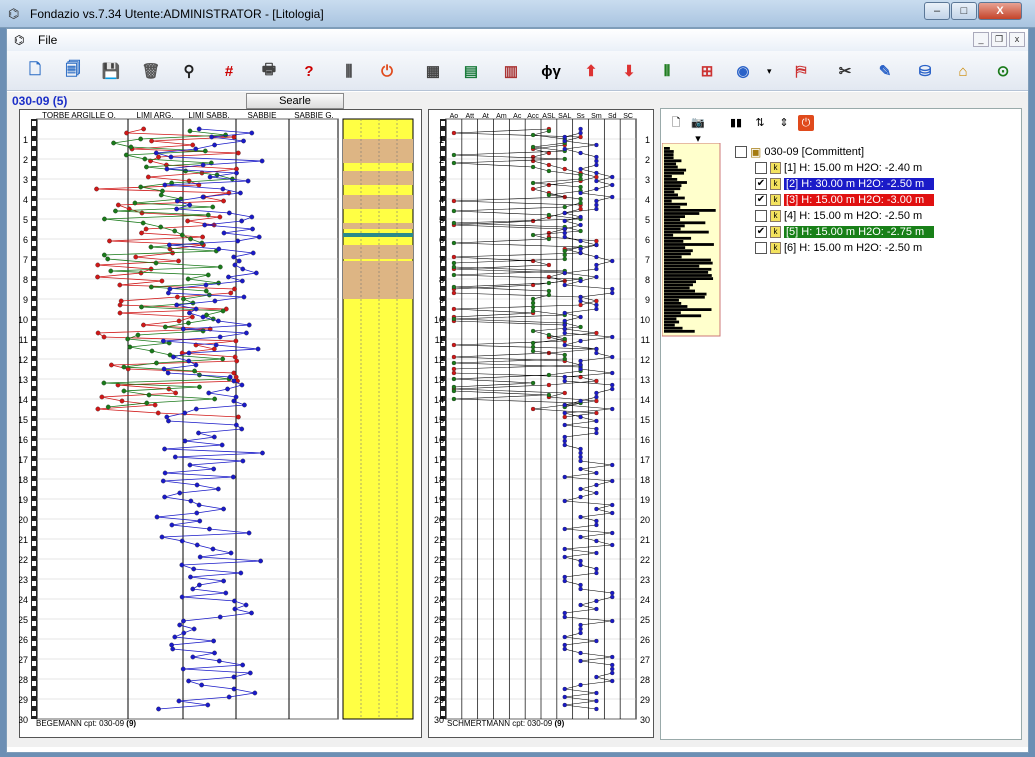 This screenshot has height=757, width=1035. Describe the element at coordinates (999, 39) in the screenshot. I see `mdi-restore-button: ❐` at that location.